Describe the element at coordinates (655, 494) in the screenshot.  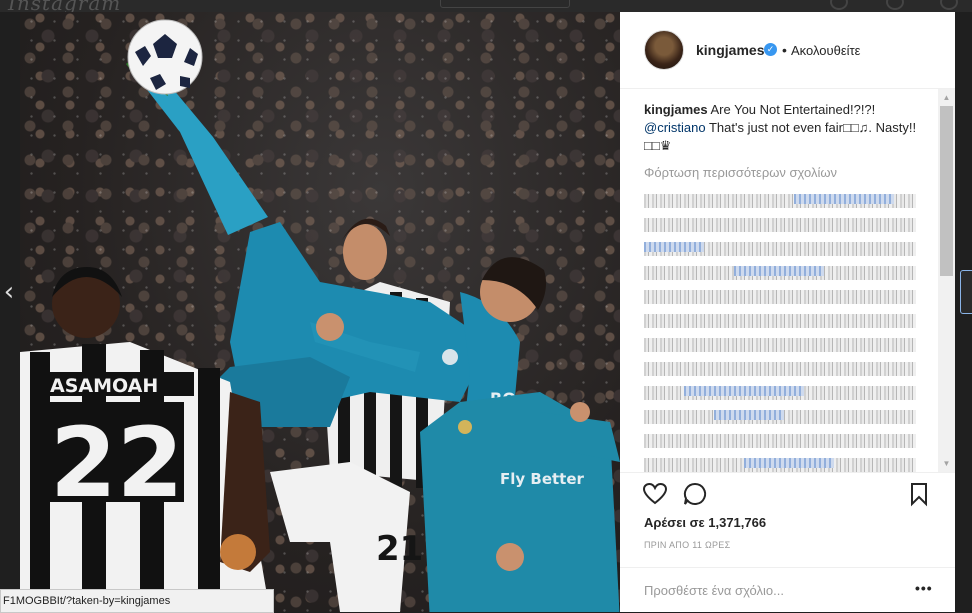
I see `like-heart-icon` at that location.